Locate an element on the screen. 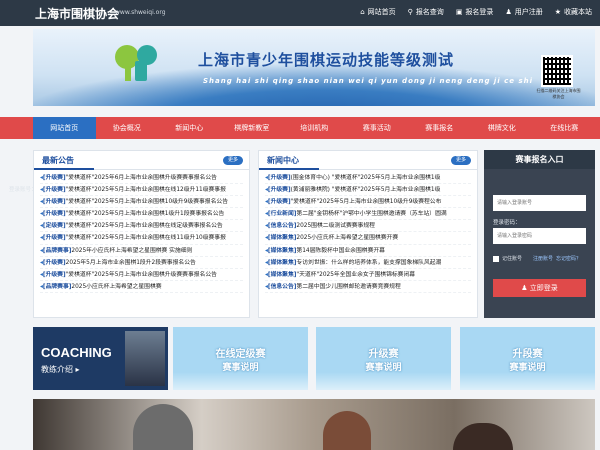  list-item: ◂[升级赛](黄浦丽雅棋院) "爱棋道杯"2025年5月上海市业余围棋1级 is located at coordinates (368, 190).